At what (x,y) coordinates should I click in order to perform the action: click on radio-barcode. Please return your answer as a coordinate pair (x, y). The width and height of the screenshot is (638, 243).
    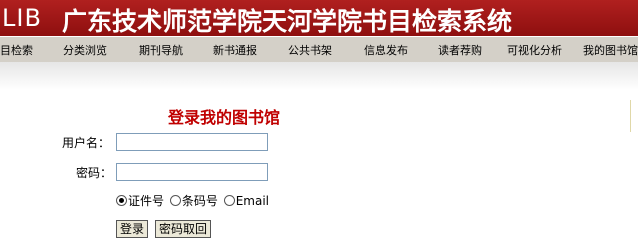
    Looking at the image, I should click on (175, 200).